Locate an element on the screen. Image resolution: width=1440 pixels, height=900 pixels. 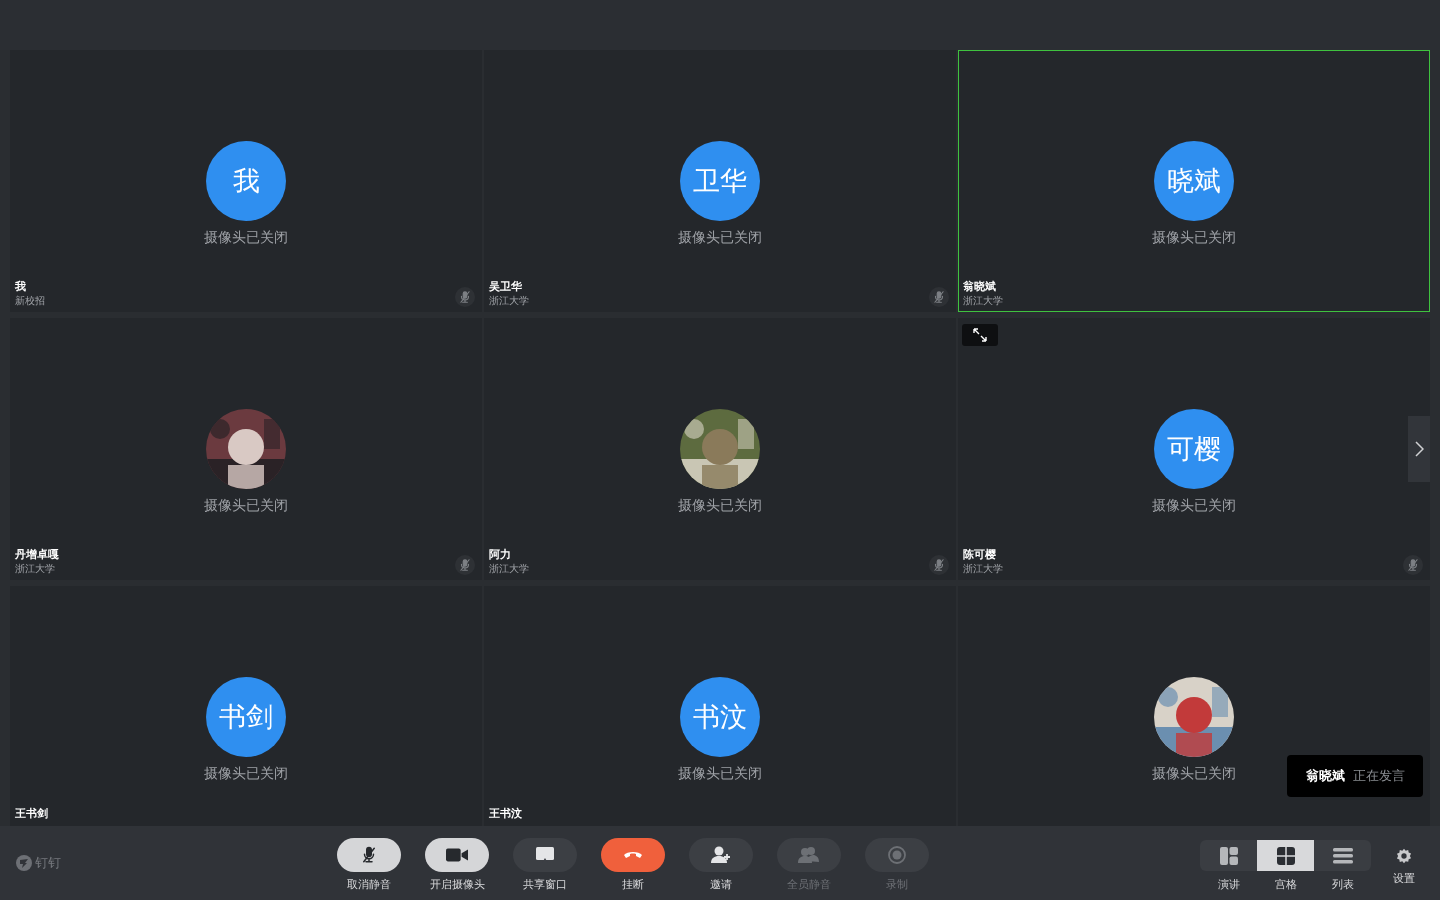
mic-off-icon is located at coordinates (369, 855).